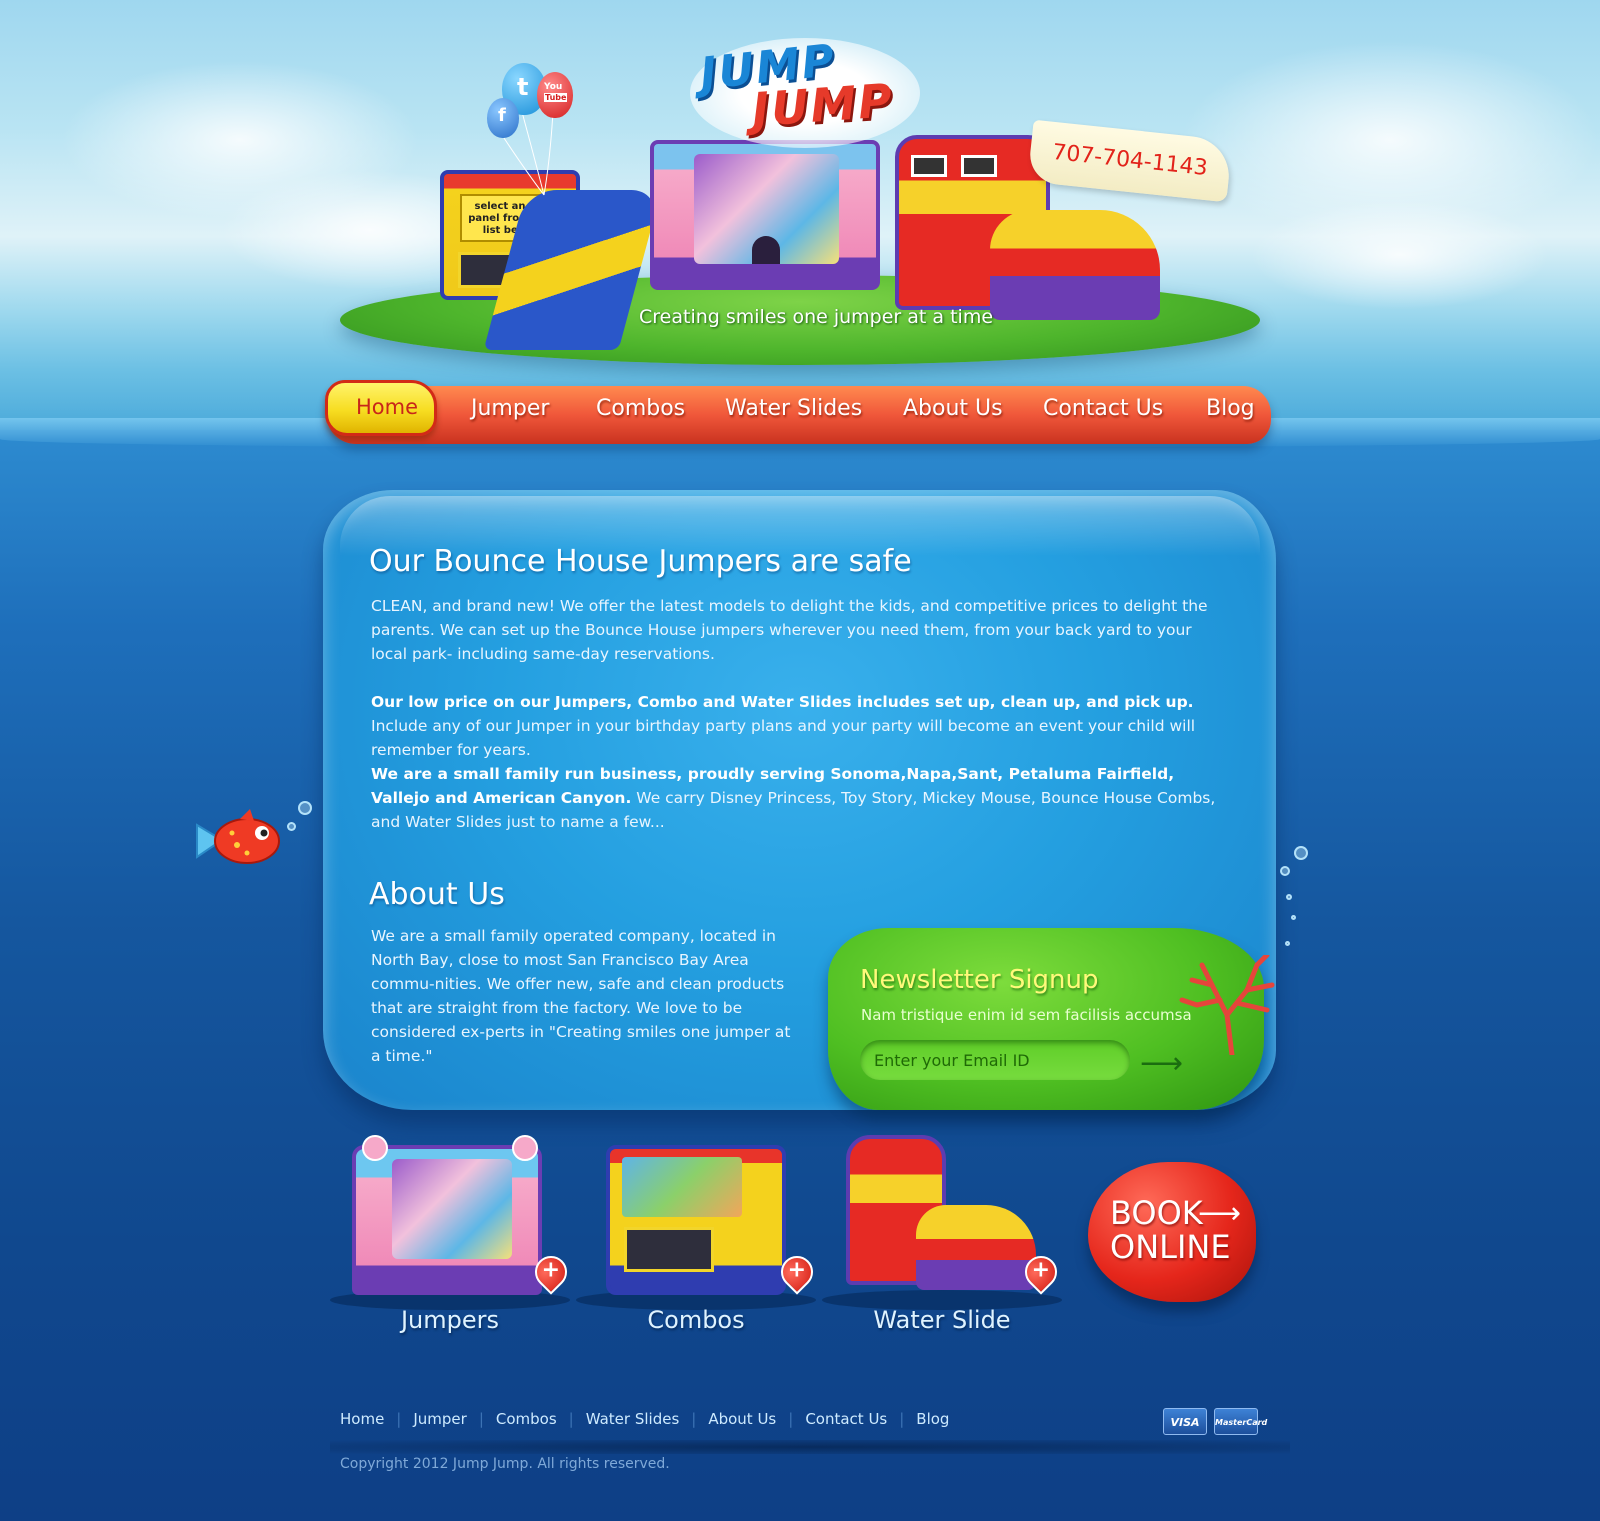 The width and height of the screenshot is (1600, 1521). What do you see at coordinates (765, 215) in the screenshot?
I see `princess-jumper-image` at bounding box center [765, 215].